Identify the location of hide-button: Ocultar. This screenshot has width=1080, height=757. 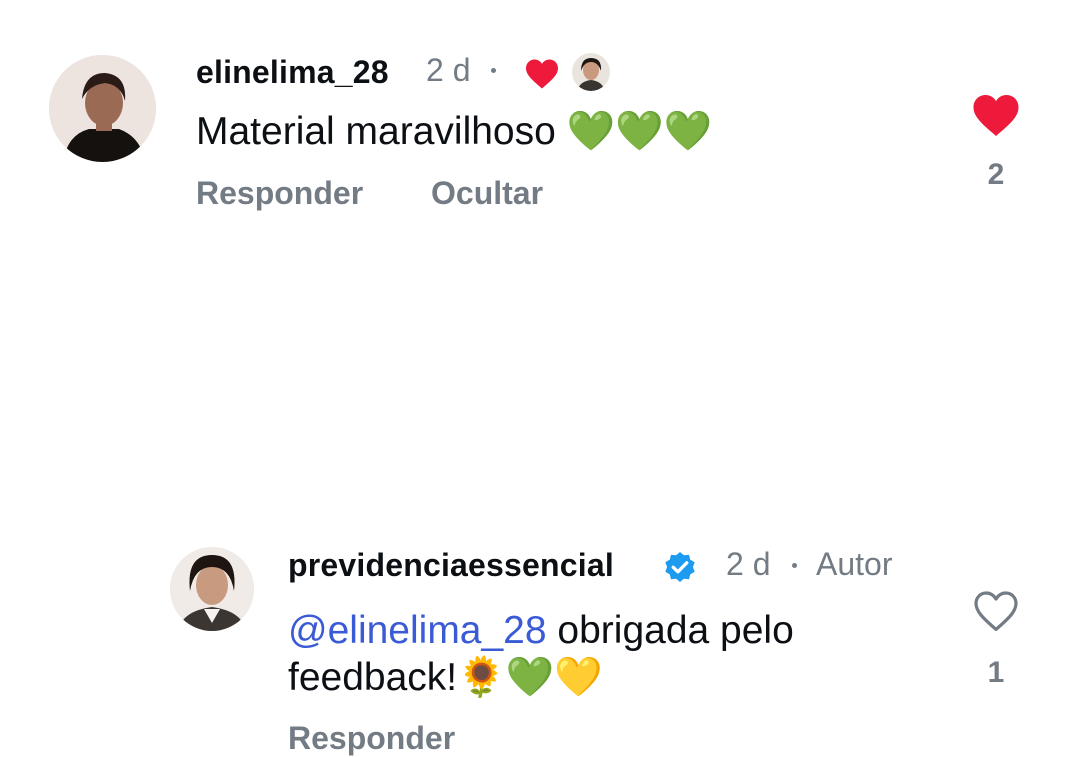
(487, 193).